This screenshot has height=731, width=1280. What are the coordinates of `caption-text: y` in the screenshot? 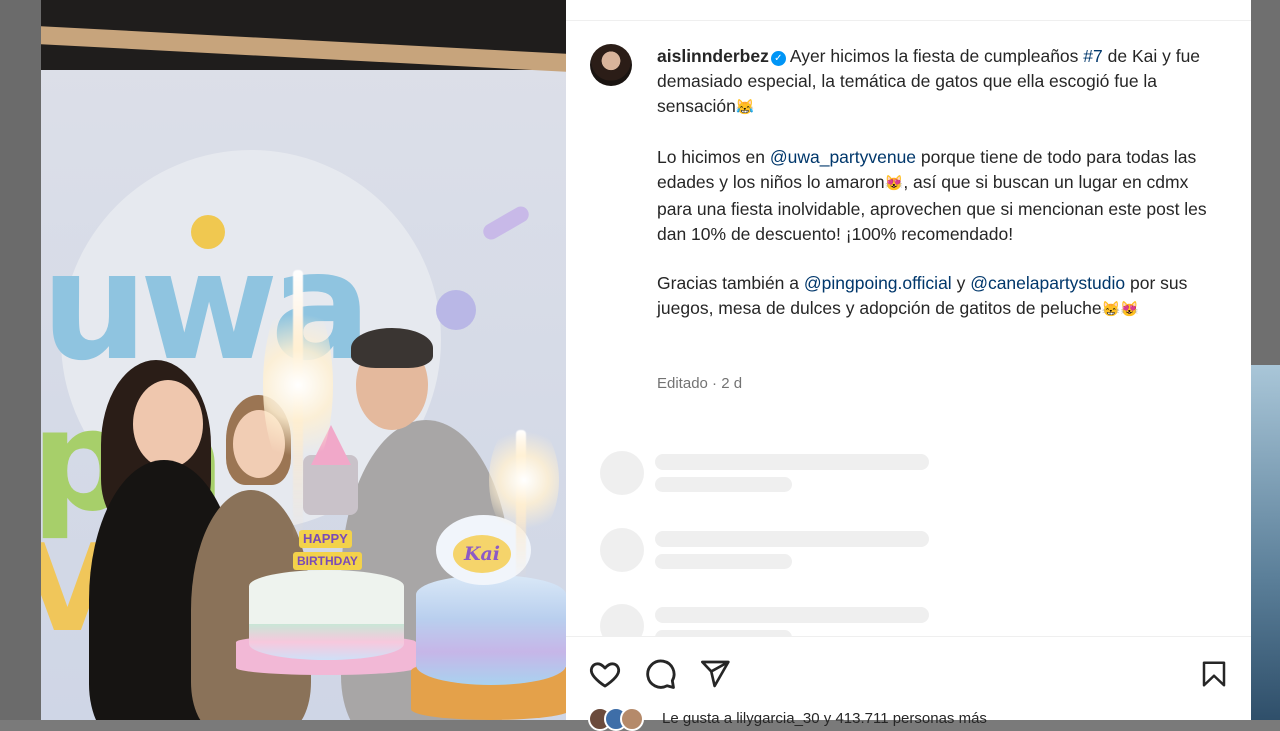 It's located at (961, 283).